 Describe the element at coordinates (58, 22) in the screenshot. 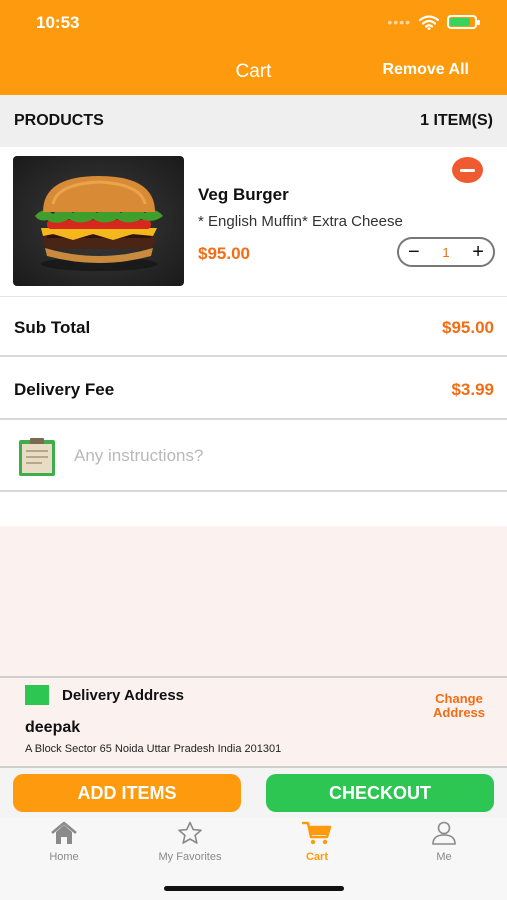

I see `status-time: 10:53` at that location.